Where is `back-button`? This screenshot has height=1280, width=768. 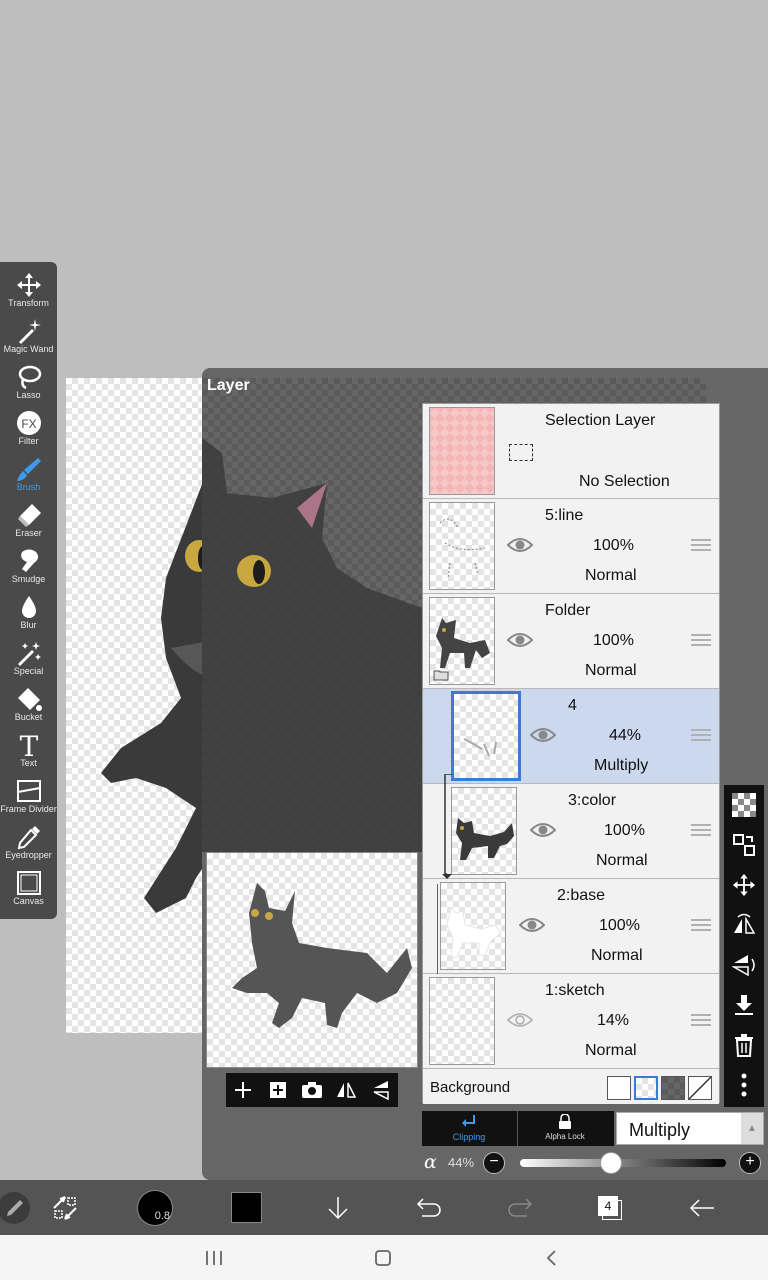
back-button is located at coordinates (702, 1207).